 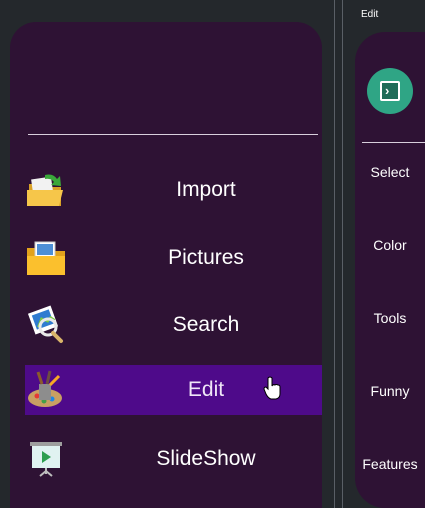 I want to click on menu-item-label: Edit, so click(x=206, y=389).